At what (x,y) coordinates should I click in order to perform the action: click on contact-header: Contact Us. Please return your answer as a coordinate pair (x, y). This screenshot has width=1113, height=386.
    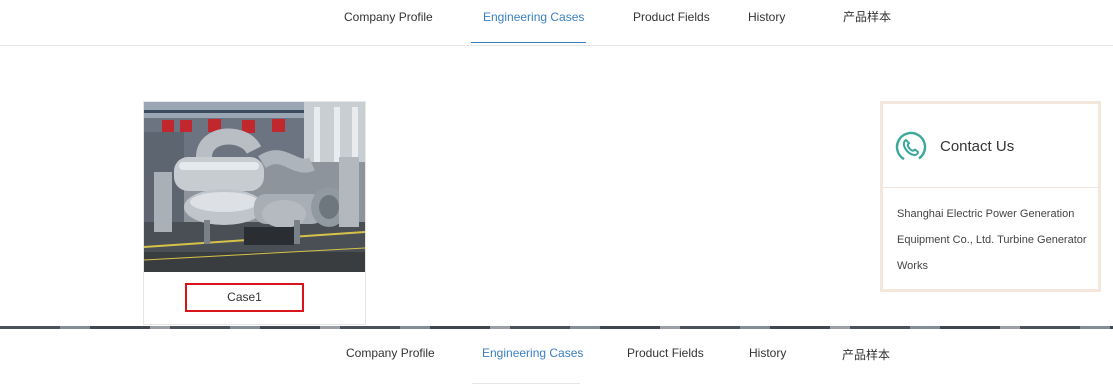
    Looking at the image, I should click on (990, 146).